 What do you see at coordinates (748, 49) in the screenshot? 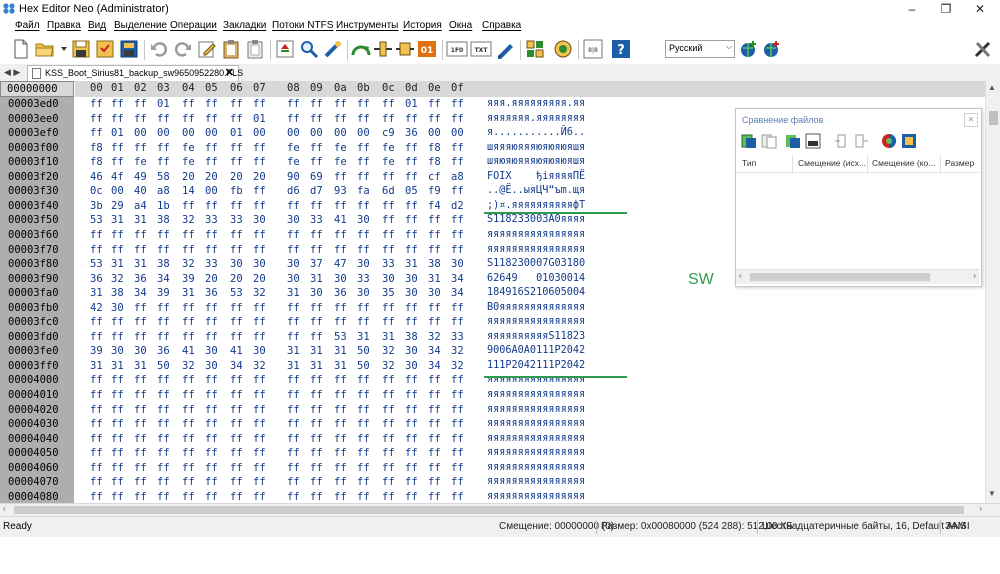
I see `globe-add-icon` at bounding box center [748, 49].